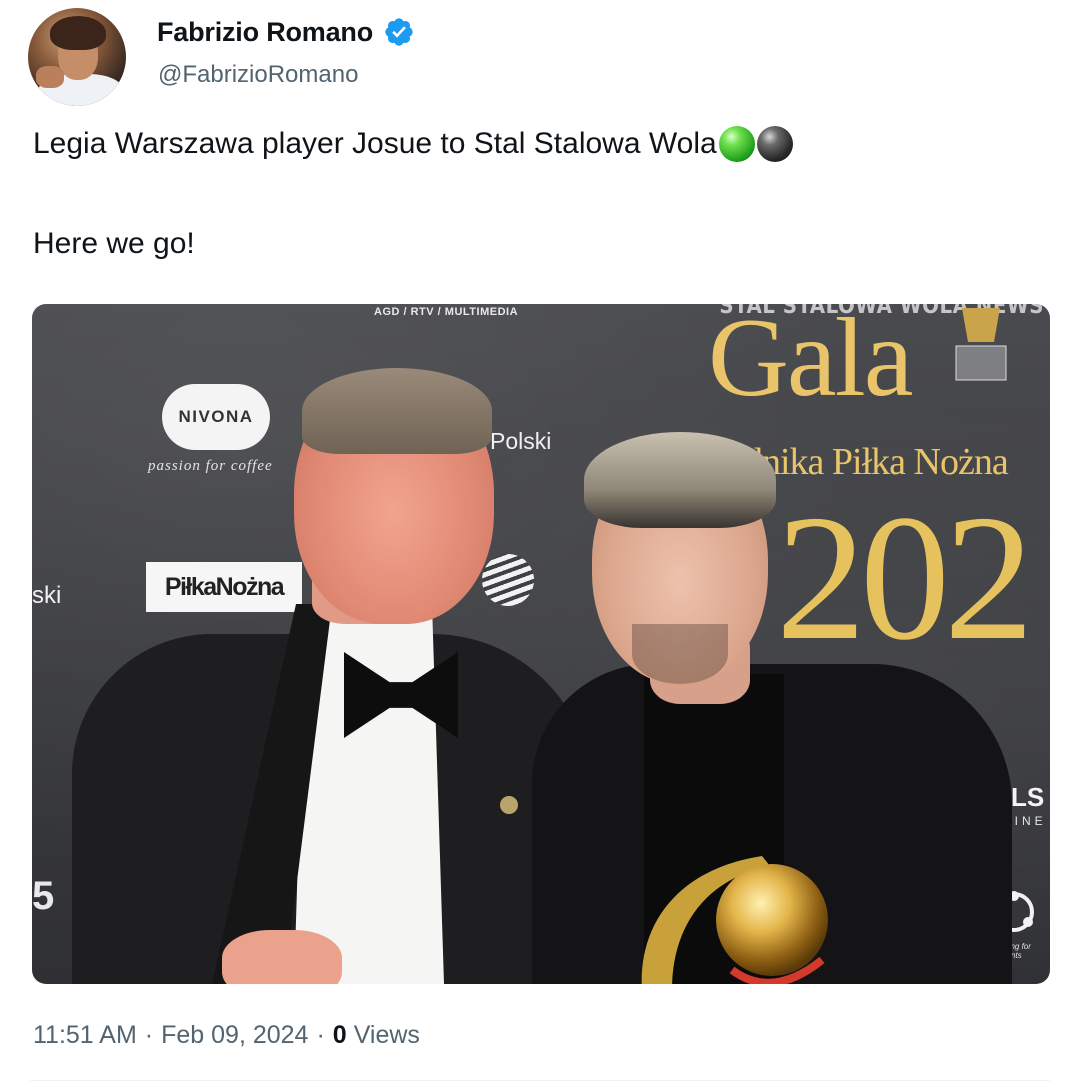 This screenshot has height=1087, width=1080. What do you see at coordinates (446, 312) in the screenshot?
I see `sponsor-agd-text: AGD / RTV / MULTIMEDIA` at bounding box center [446, 312].